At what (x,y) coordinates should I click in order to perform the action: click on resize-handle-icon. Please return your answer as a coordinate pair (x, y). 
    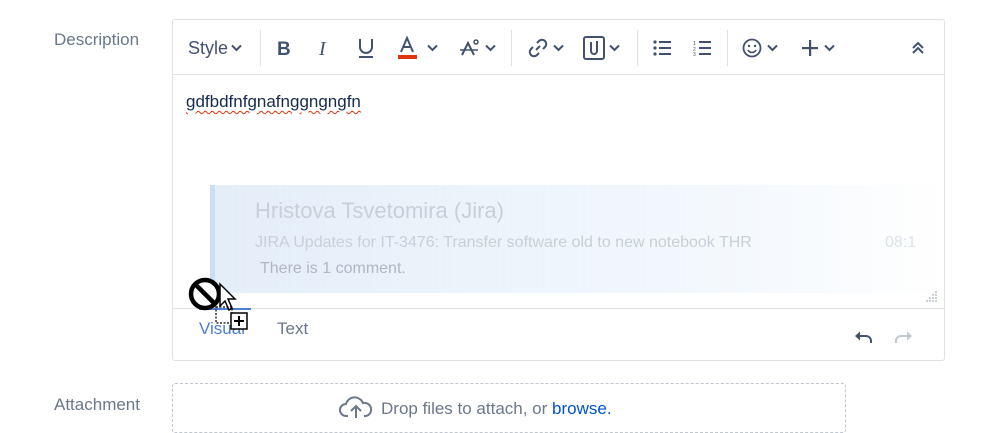
    Looking at the image, I should click on (932, 296).